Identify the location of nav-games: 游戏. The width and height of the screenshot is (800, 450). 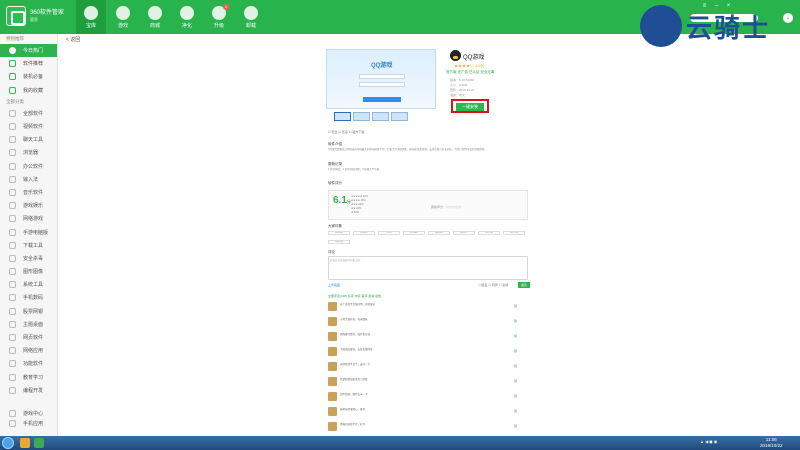
(123, 17).